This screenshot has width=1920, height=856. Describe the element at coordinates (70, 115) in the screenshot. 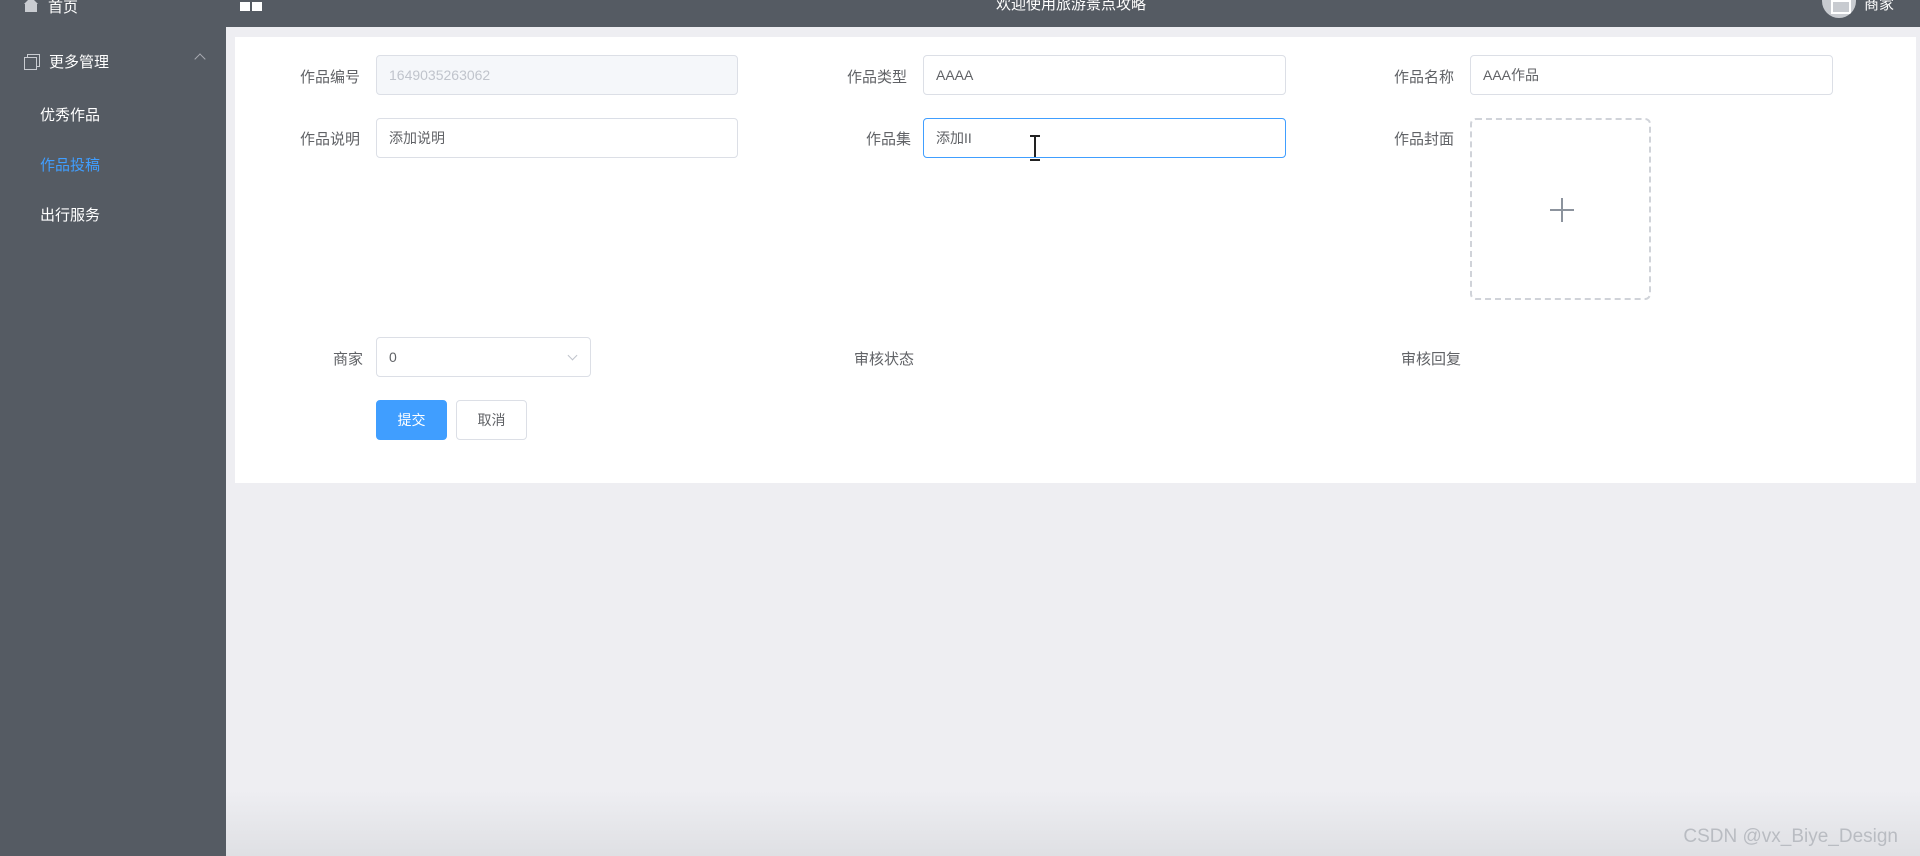

I see `sidebar-item-label: 优秀作品` at that location.